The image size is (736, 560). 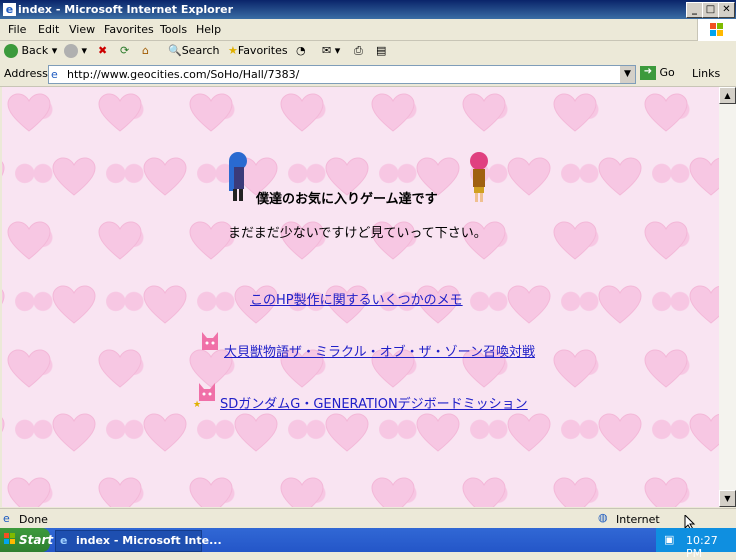 What do you see at coordinates (6, 518) in the screenshot?
I see `page-done-icon: e` at bounding box center [6, 518].